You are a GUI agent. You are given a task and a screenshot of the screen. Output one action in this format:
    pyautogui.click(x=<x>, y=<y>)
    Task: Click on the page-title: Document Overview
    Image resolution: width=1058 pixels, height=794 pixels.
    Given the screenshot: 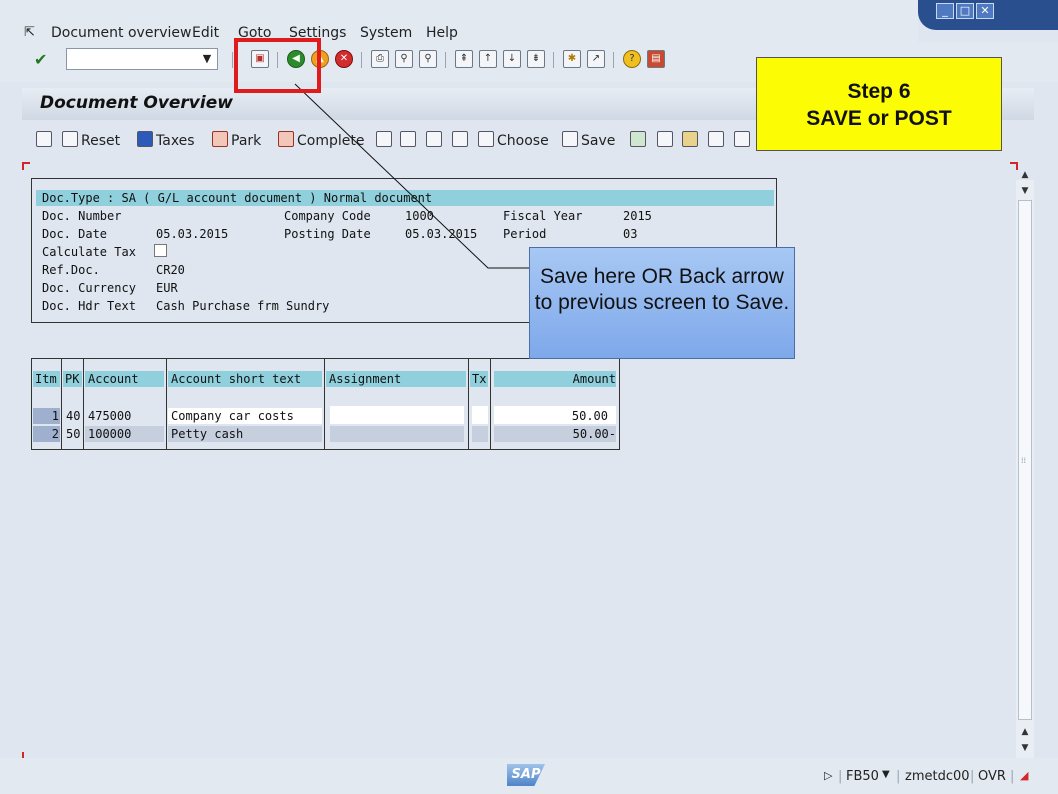 What is the action you would take?
    pyautogui.click(x=136, y=103)
    